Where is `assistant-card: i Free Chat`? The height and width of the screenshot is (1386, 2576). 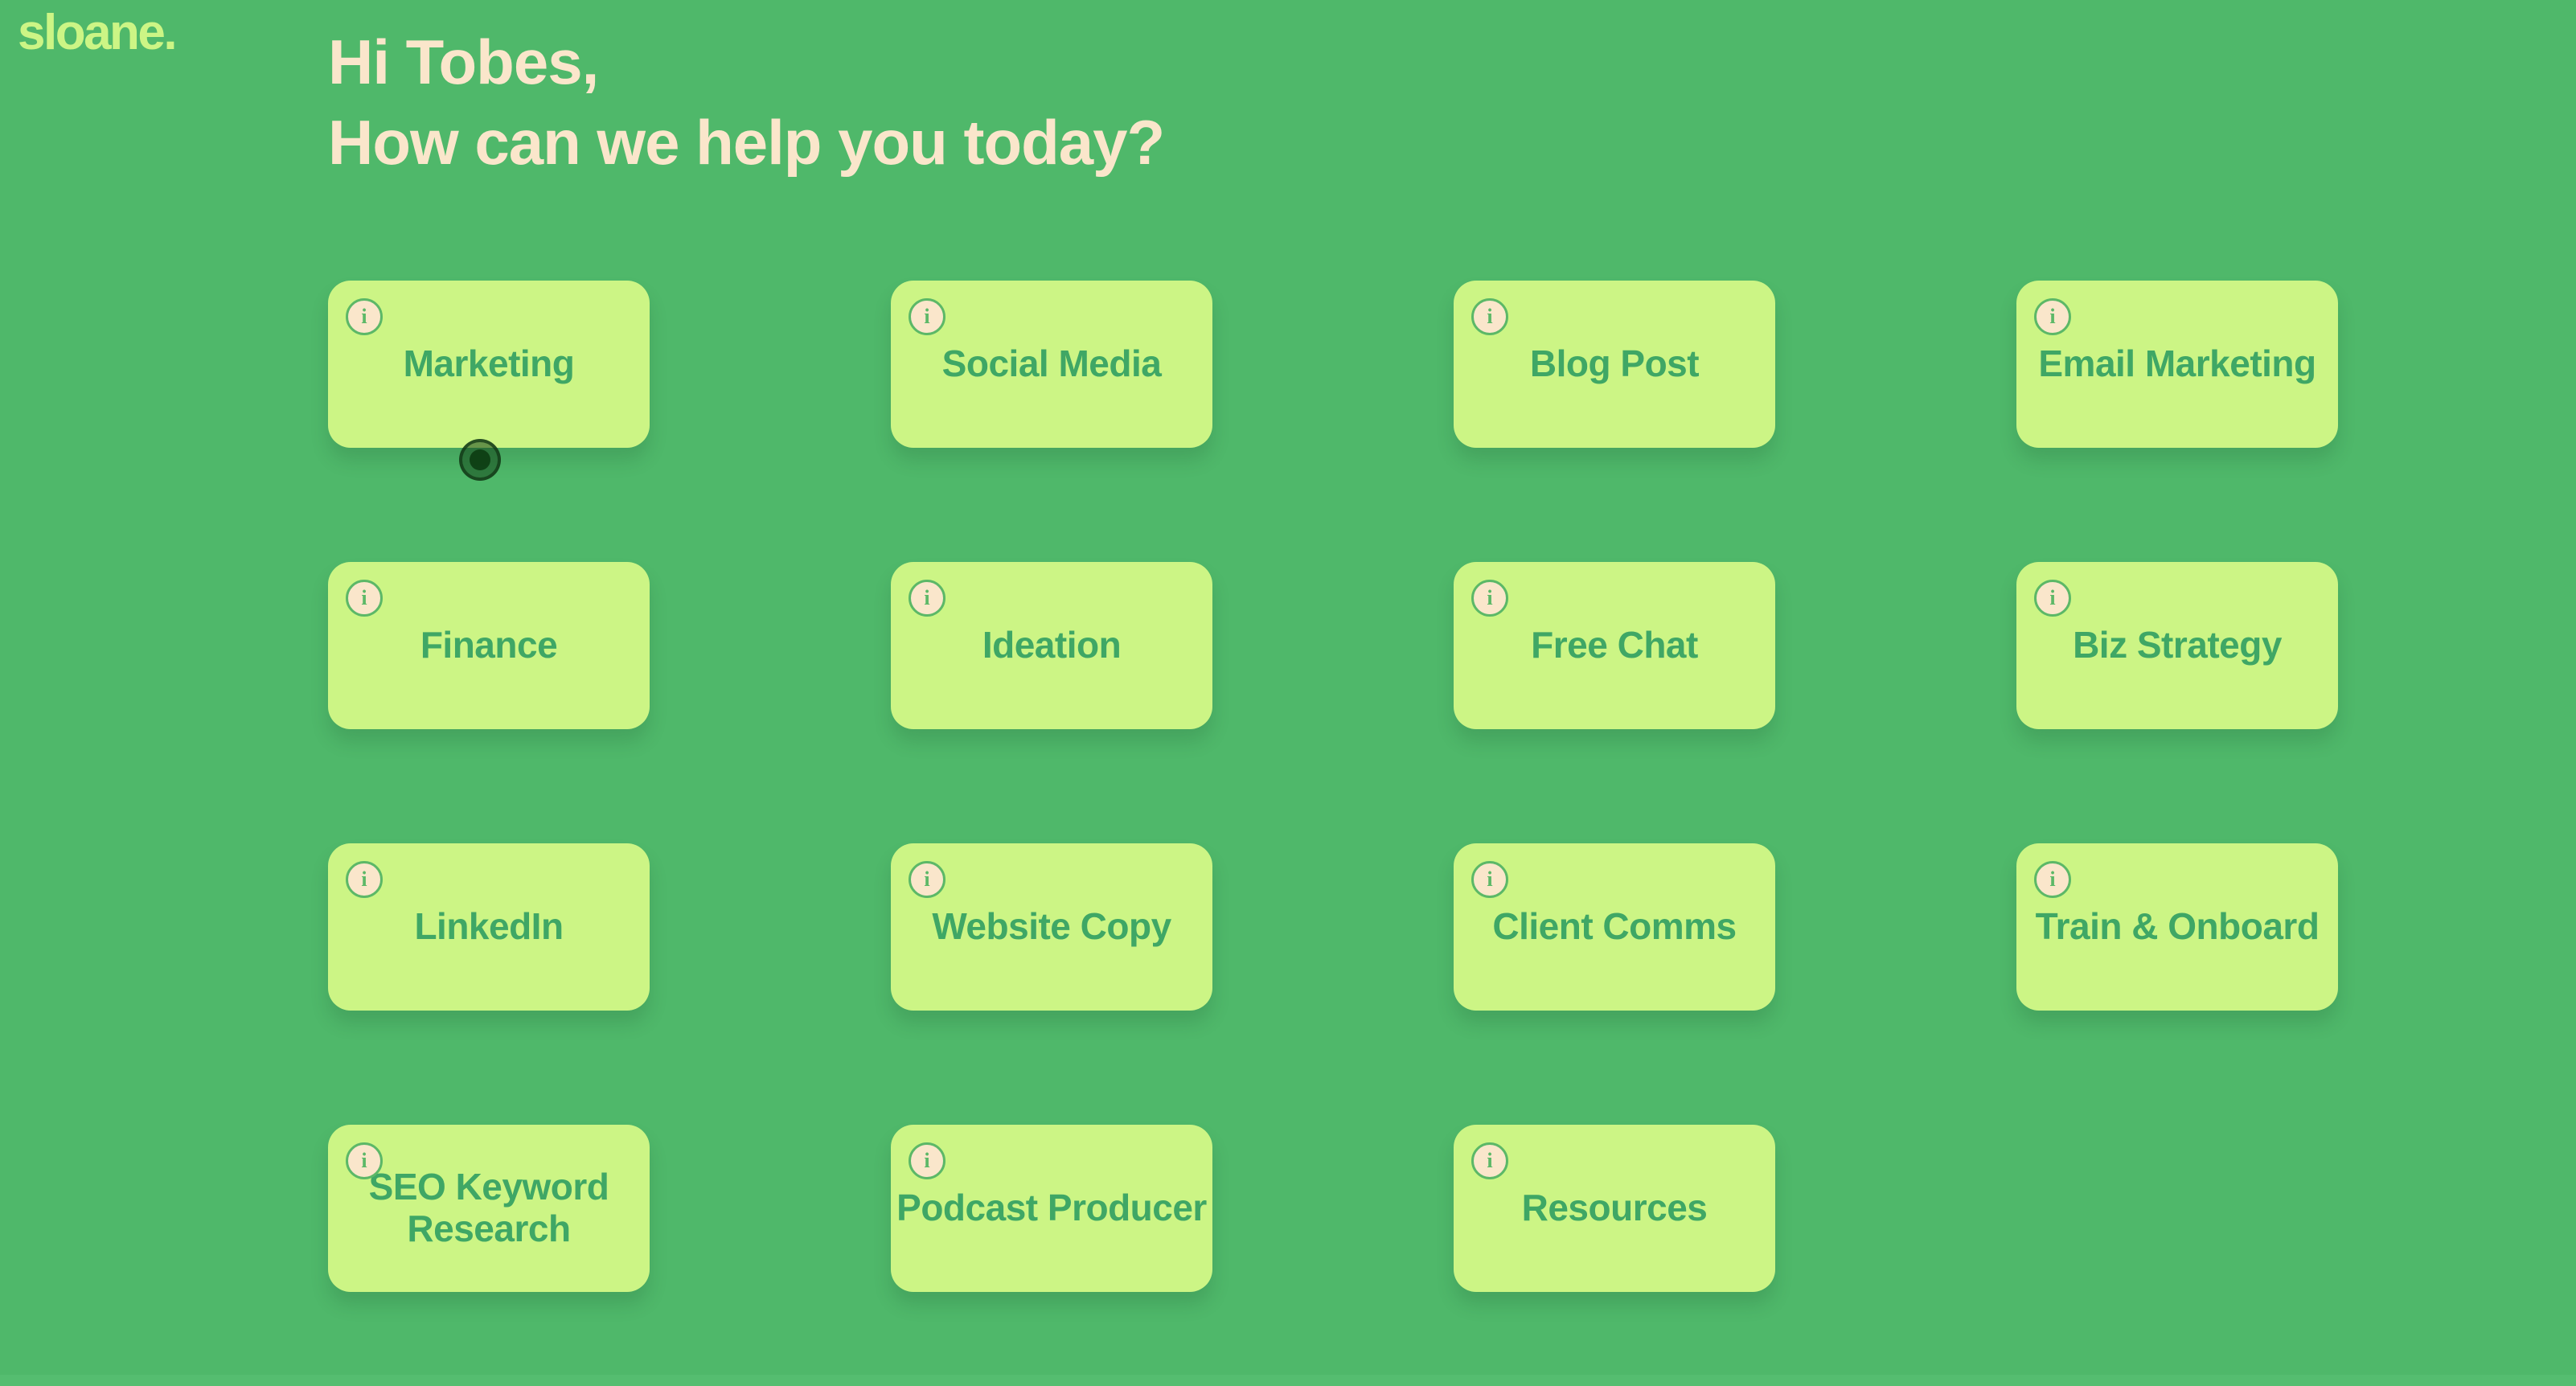
assistant-card: i Free Chat is located at coordinates (1614, 645).